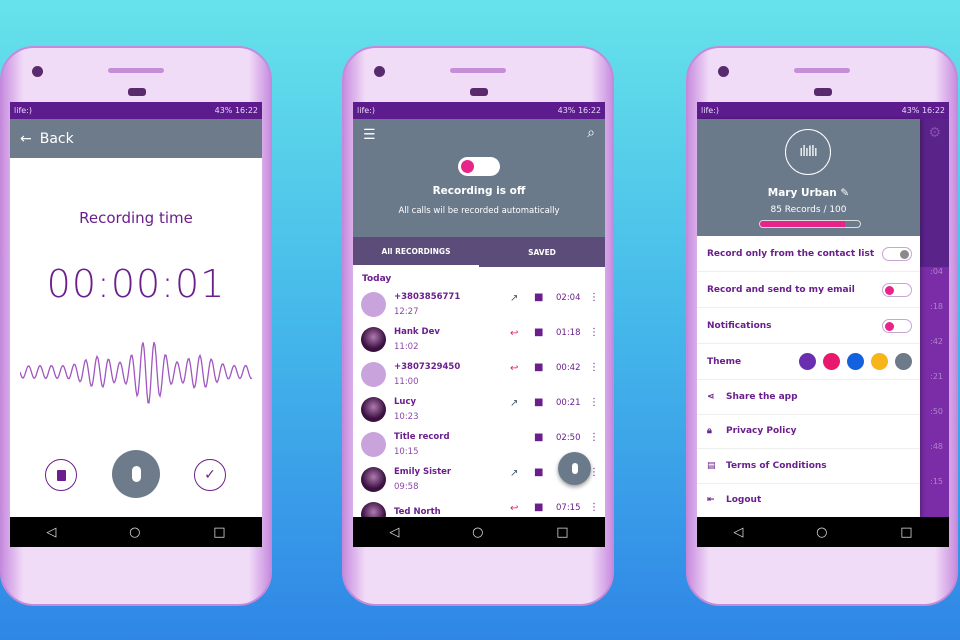  What do you see at coordinates (427, 374) in the screenshot?
I see `item-text: +3807329450 11:00` at bounding box center [427, 374].